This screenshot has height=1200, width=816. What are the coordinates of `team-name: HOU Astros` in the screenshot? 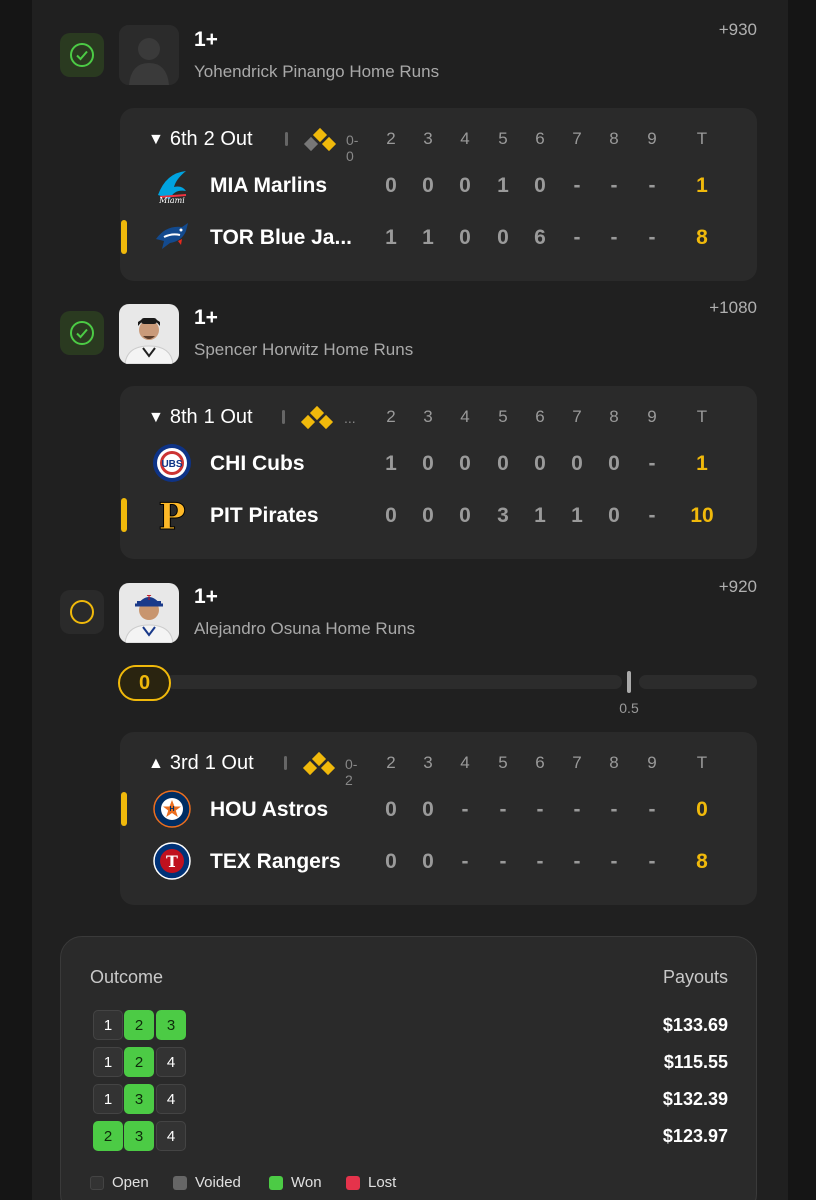 It's located at (269, 809).